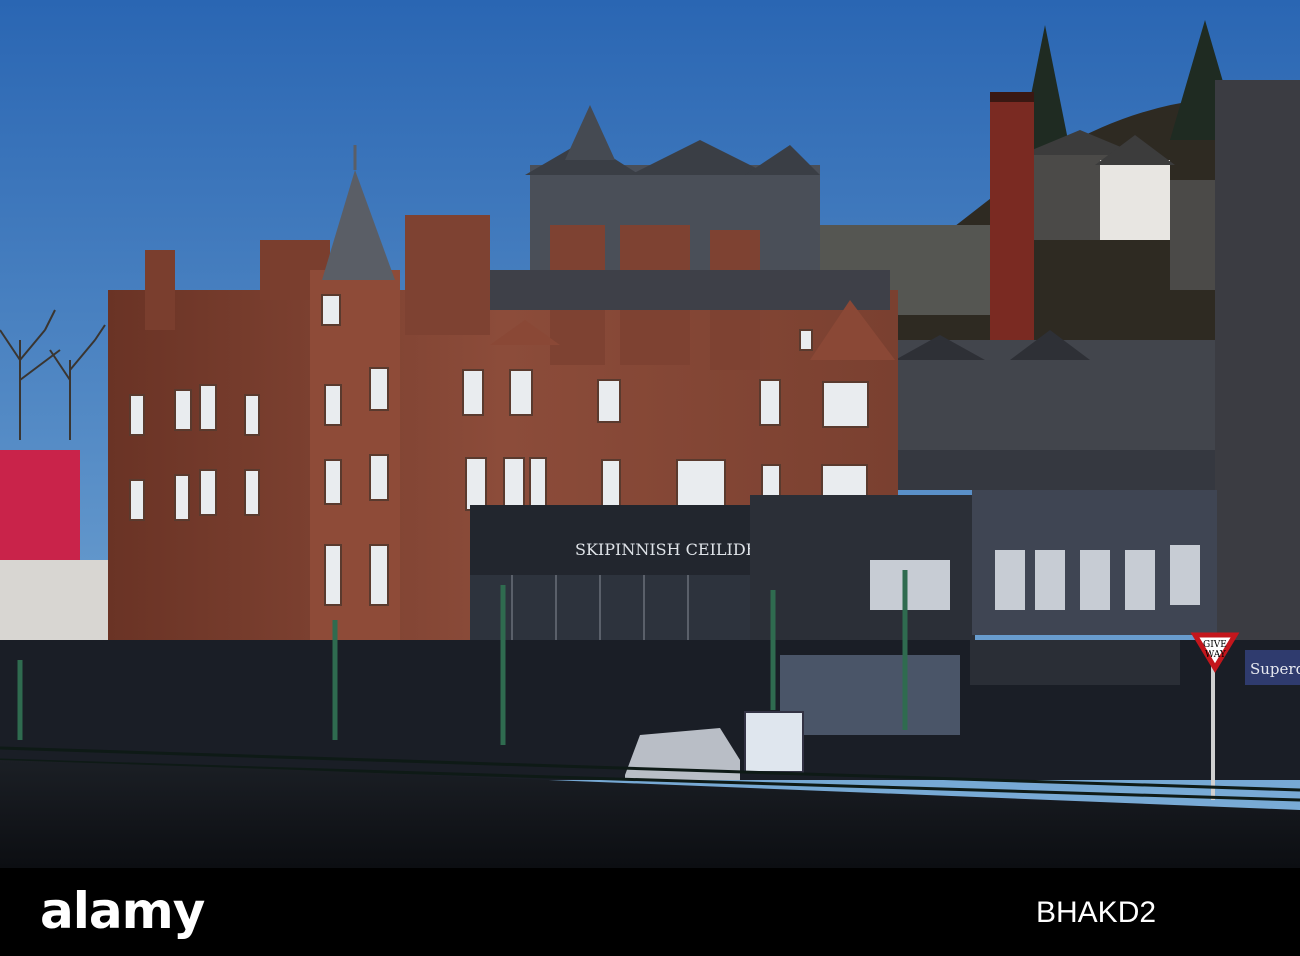 The width and height of the screenshot is (1300, 956). What do you see at coordinates (1215, 645) in the screenshot?
I see `give-way-line1: GIVE` at bounding box center [1215, 645].